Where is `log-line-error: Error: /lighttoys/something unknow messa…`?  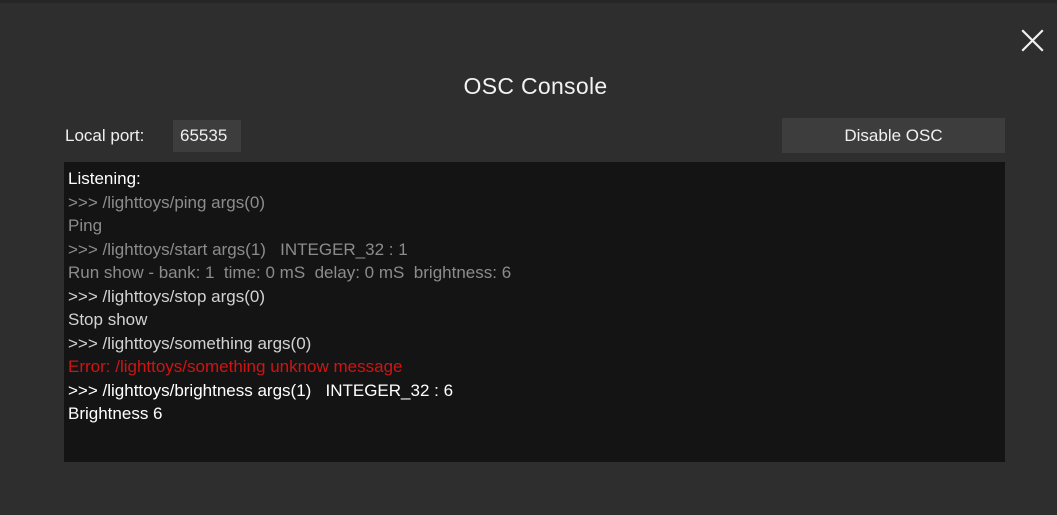 log-line-error: Error: /lighttoys/something unknow messa… is located at coordinates (235, 366).